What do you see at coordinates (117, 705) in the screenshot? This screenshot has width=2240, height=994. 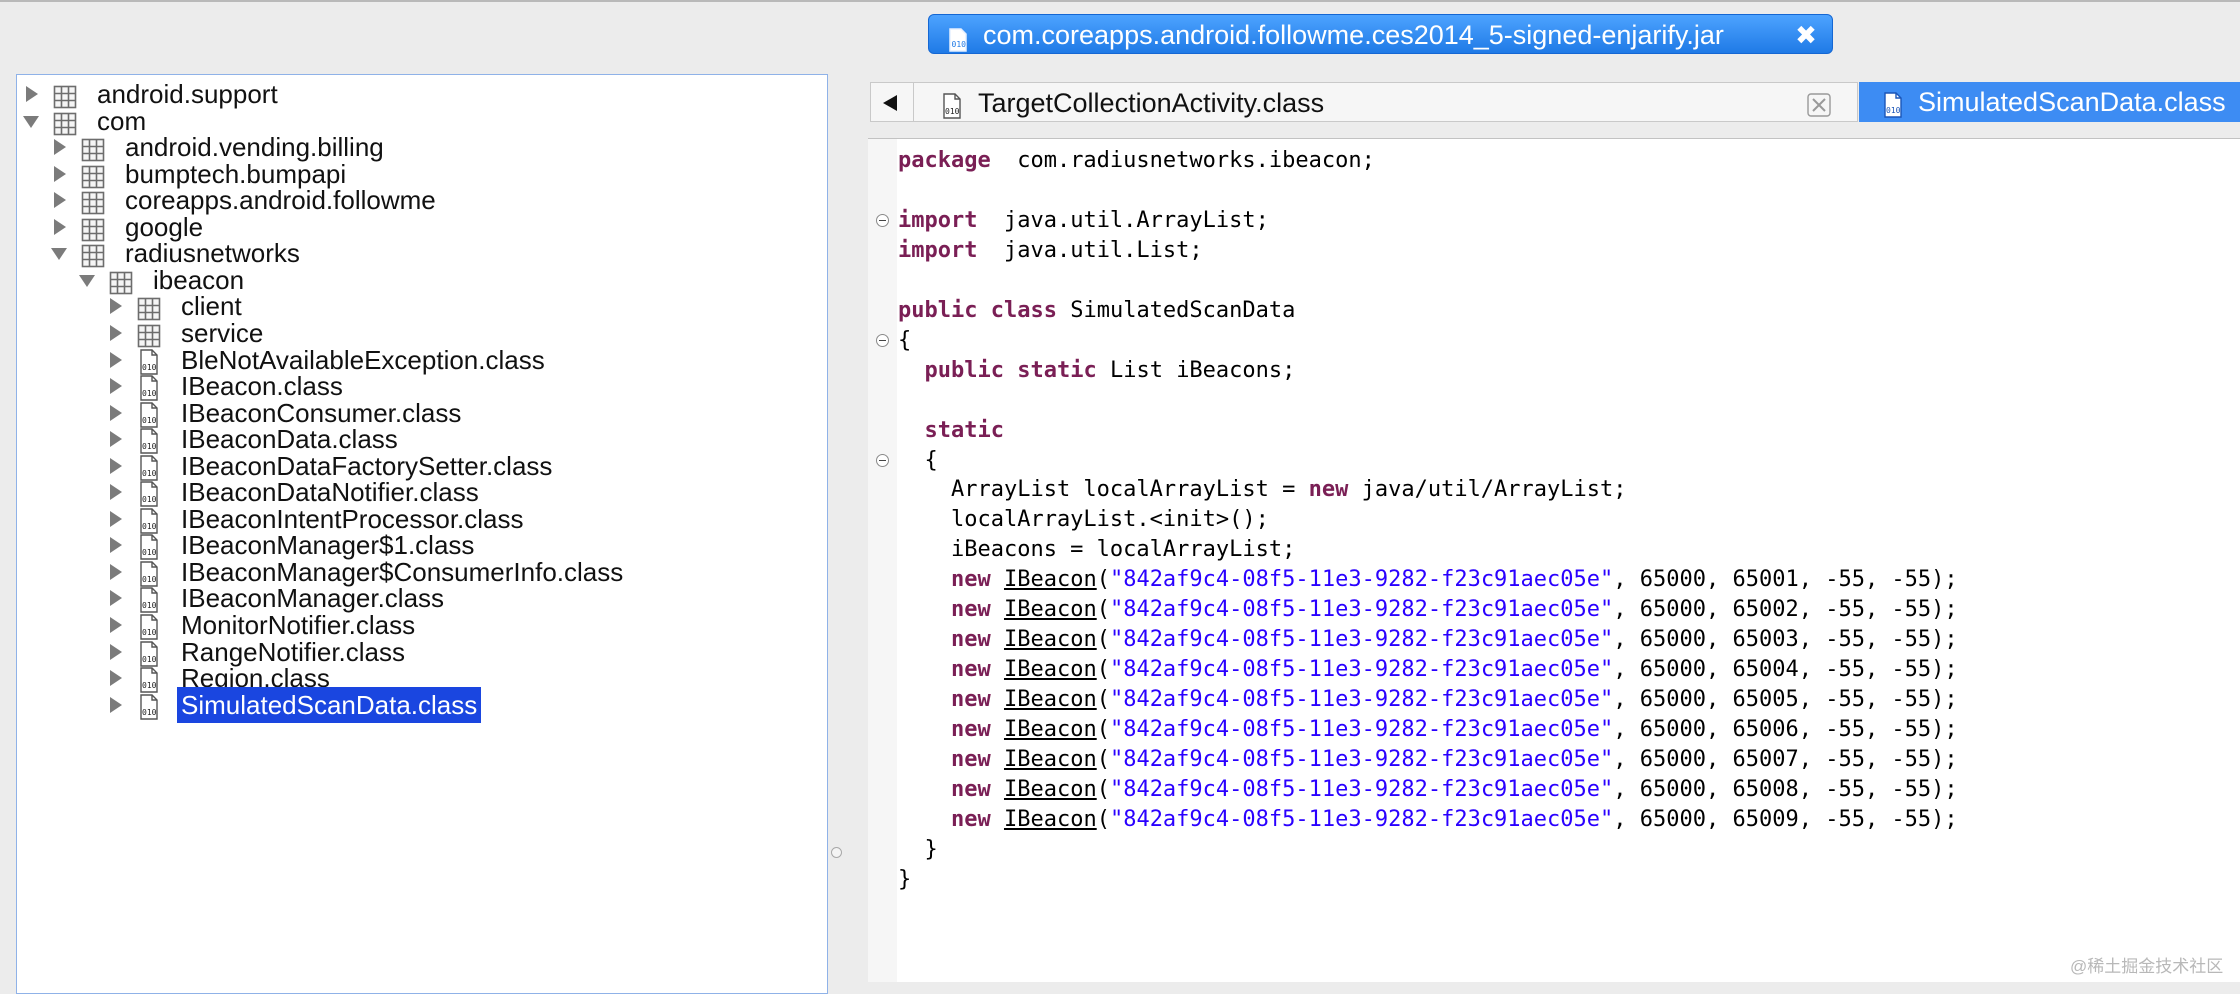 I see `expand-right-icon` at bounding box center [117, 705].